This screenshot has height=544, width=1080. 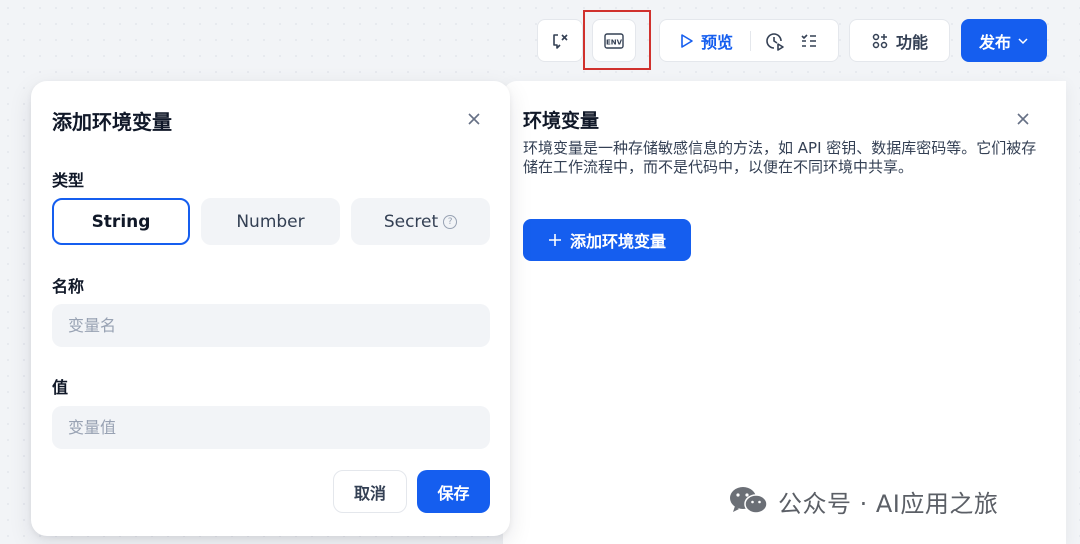 What do you see at coordinates (1023, 40) in the screenshot?
I see `chevron-down-icon` at bounding box center [1023, 40].